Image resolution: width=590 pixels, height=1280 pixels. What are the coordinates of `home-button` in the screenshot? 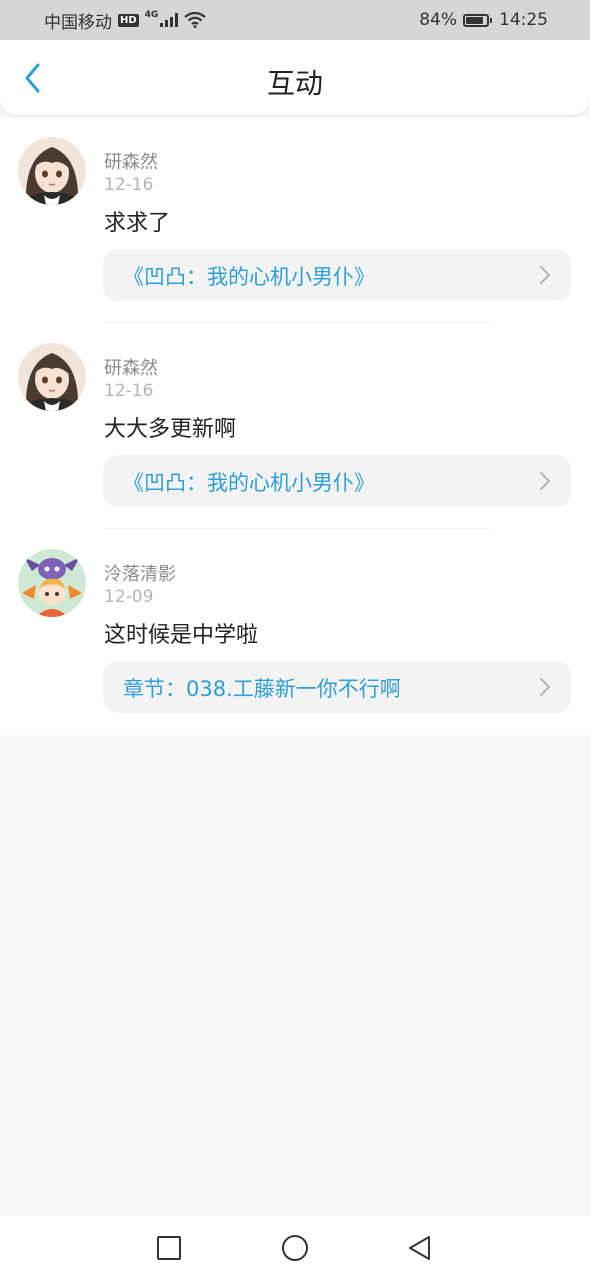 It's located at (295, 1248).